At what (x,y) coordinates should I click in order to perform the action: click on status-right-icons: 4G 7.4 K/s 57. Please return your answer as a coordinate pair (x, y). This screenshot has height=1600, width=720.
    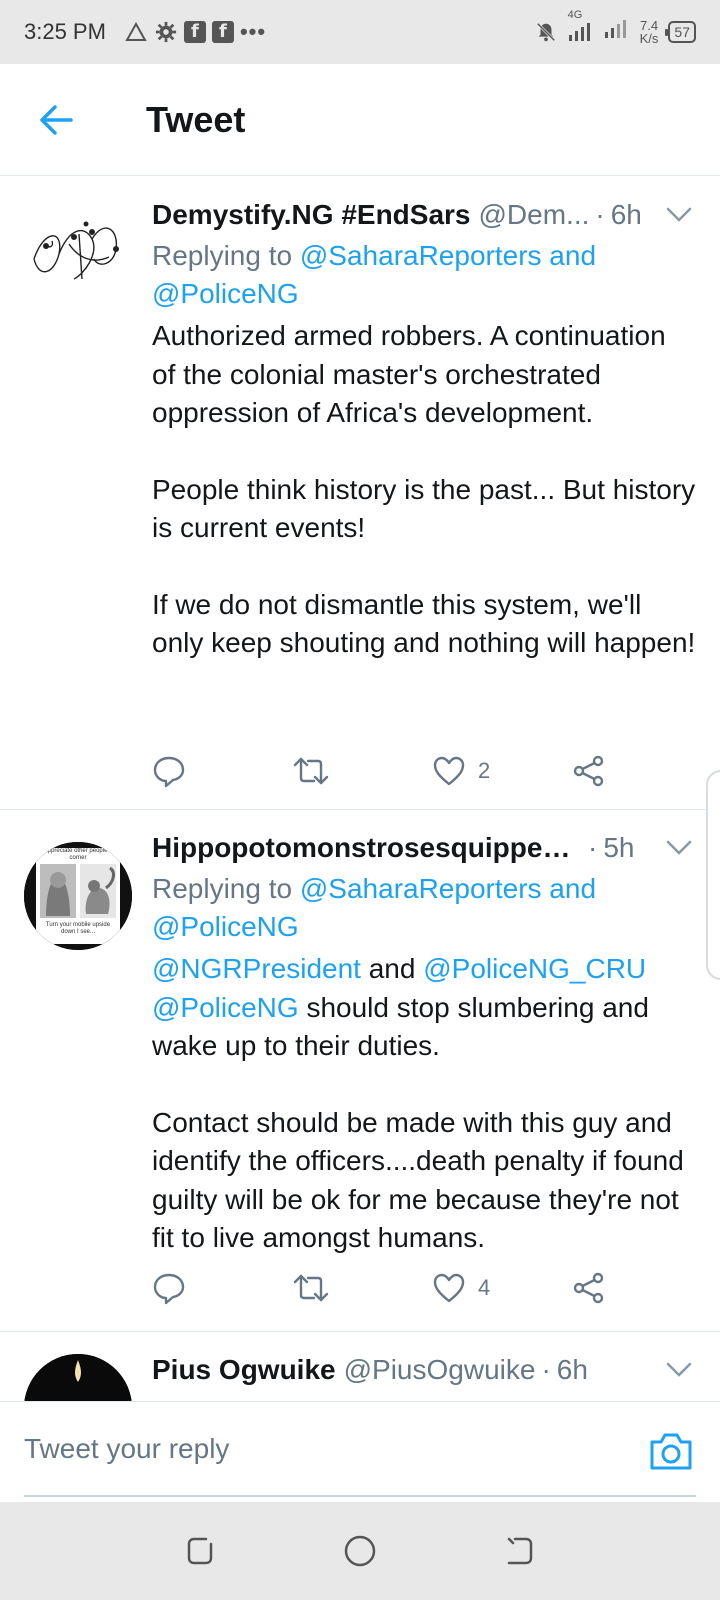
    Looking at the image, I should click on (615, 27).